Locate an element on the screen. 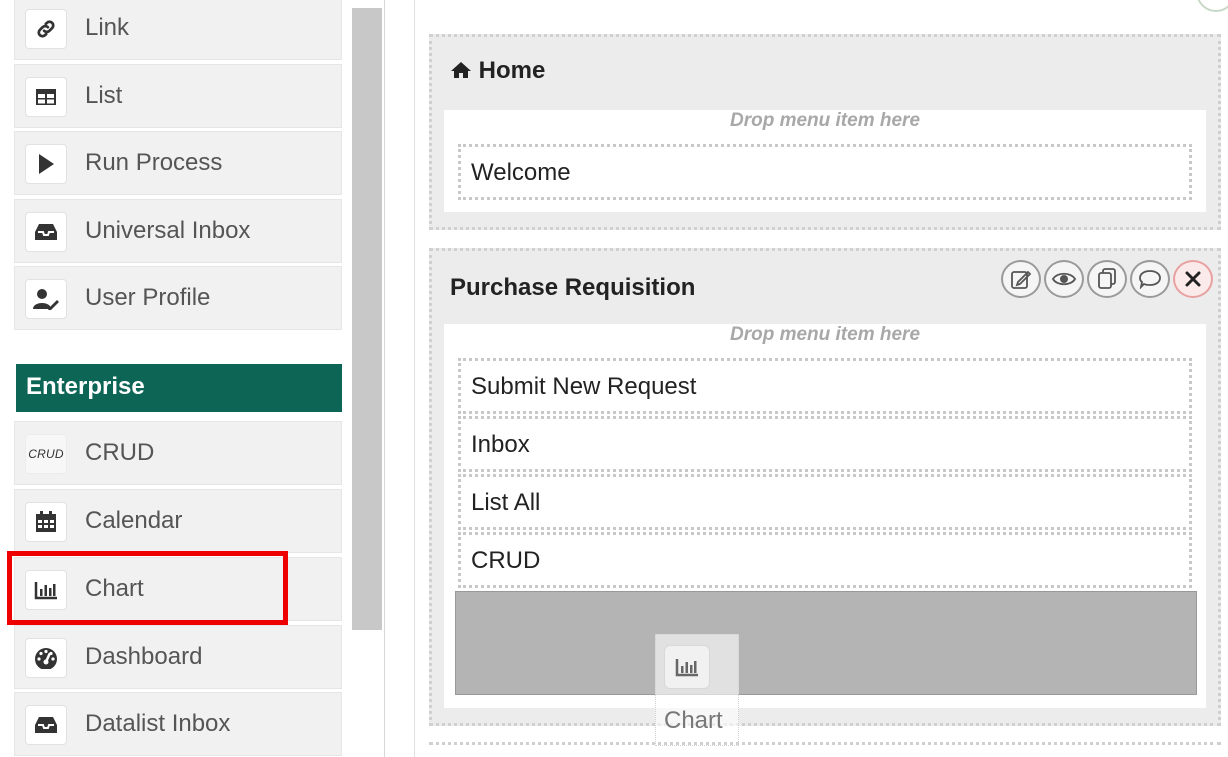 The width and height of the screenshot is (1228, 757). eye-icon is located at coordinates (1064, 279).